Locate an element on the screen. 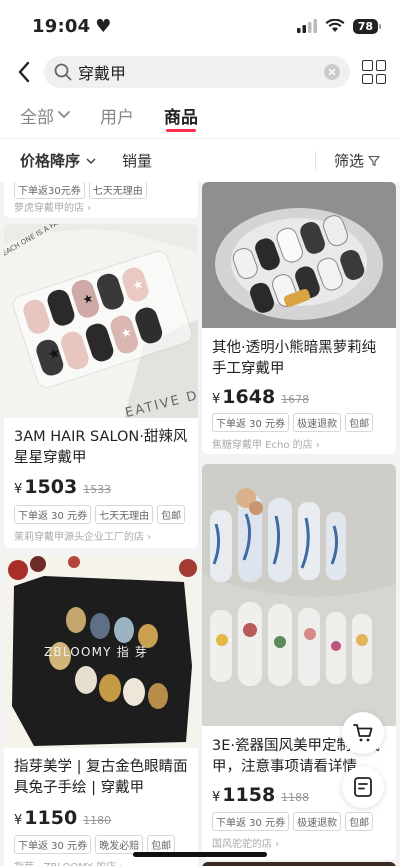 Image resolution: width=400 pixels, height=866 pixels. cart-button is located at coordinates (363, 733).